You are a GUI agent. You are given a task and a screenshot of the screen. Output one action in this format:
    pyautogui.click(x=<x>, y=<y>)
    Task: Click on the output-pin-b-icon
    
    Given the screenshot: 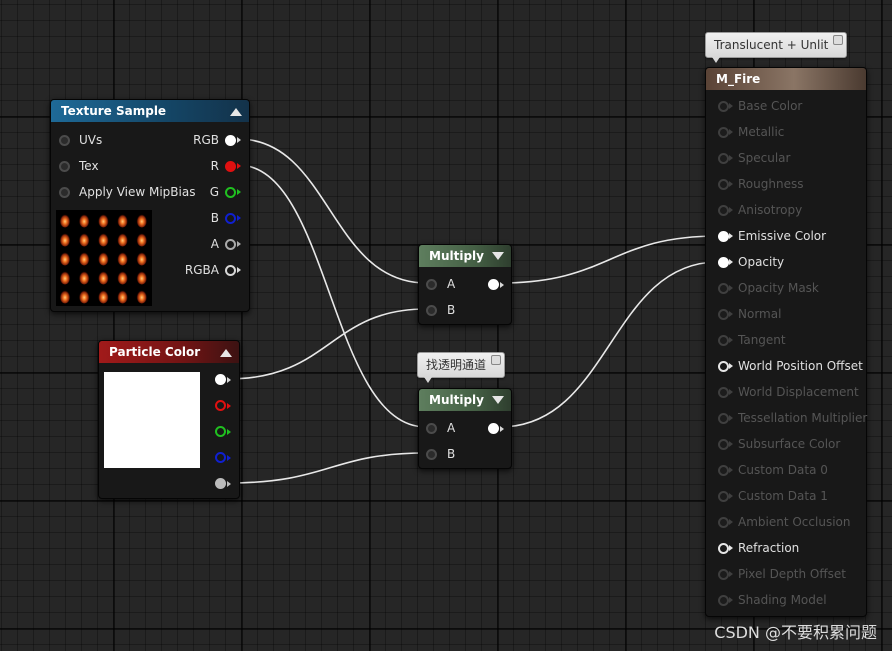 What is the action you would take?
    pyautogui.click(x=220, y=457)
    